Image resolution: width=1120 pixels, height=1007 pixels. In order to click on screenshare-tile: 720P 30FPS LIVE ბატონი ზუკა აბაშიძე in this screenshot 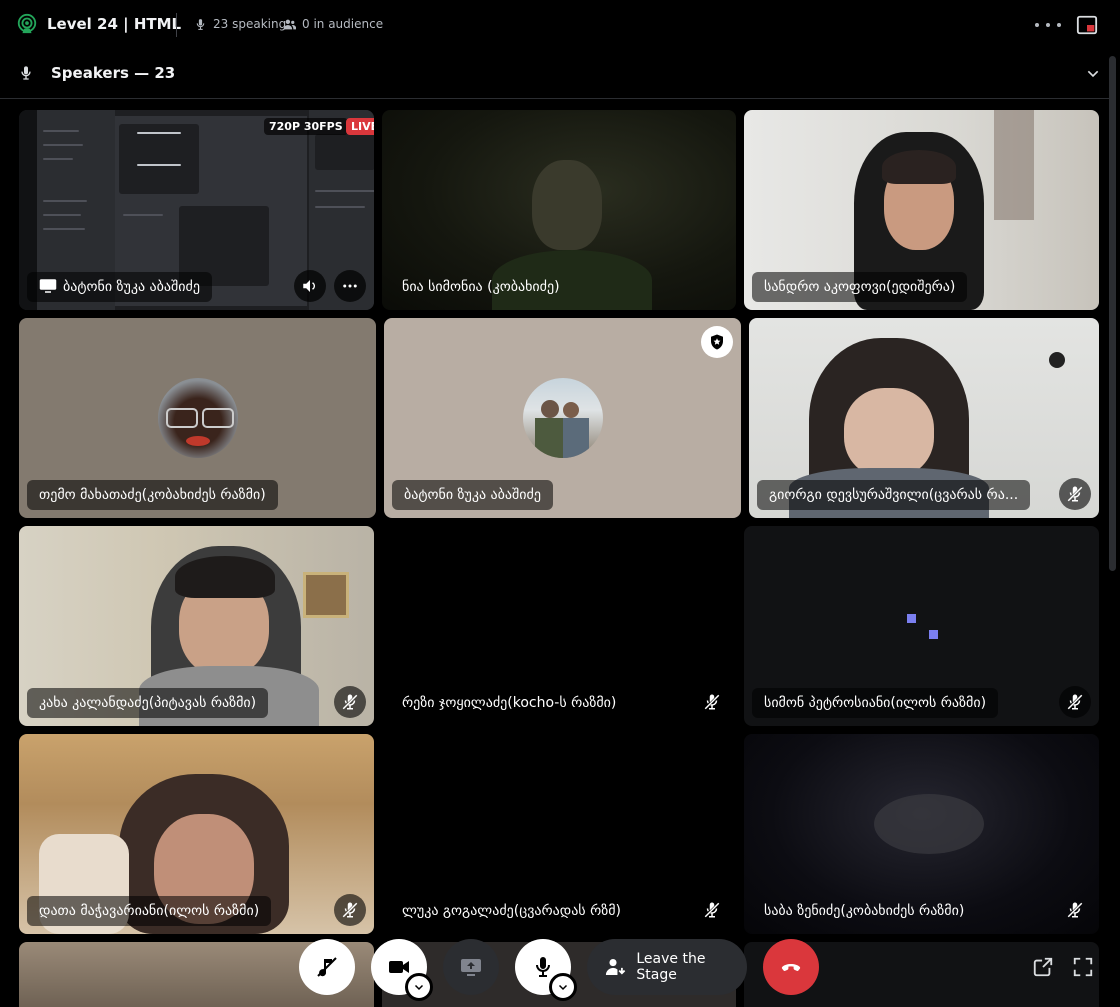, I will do `click(196, 210)`.